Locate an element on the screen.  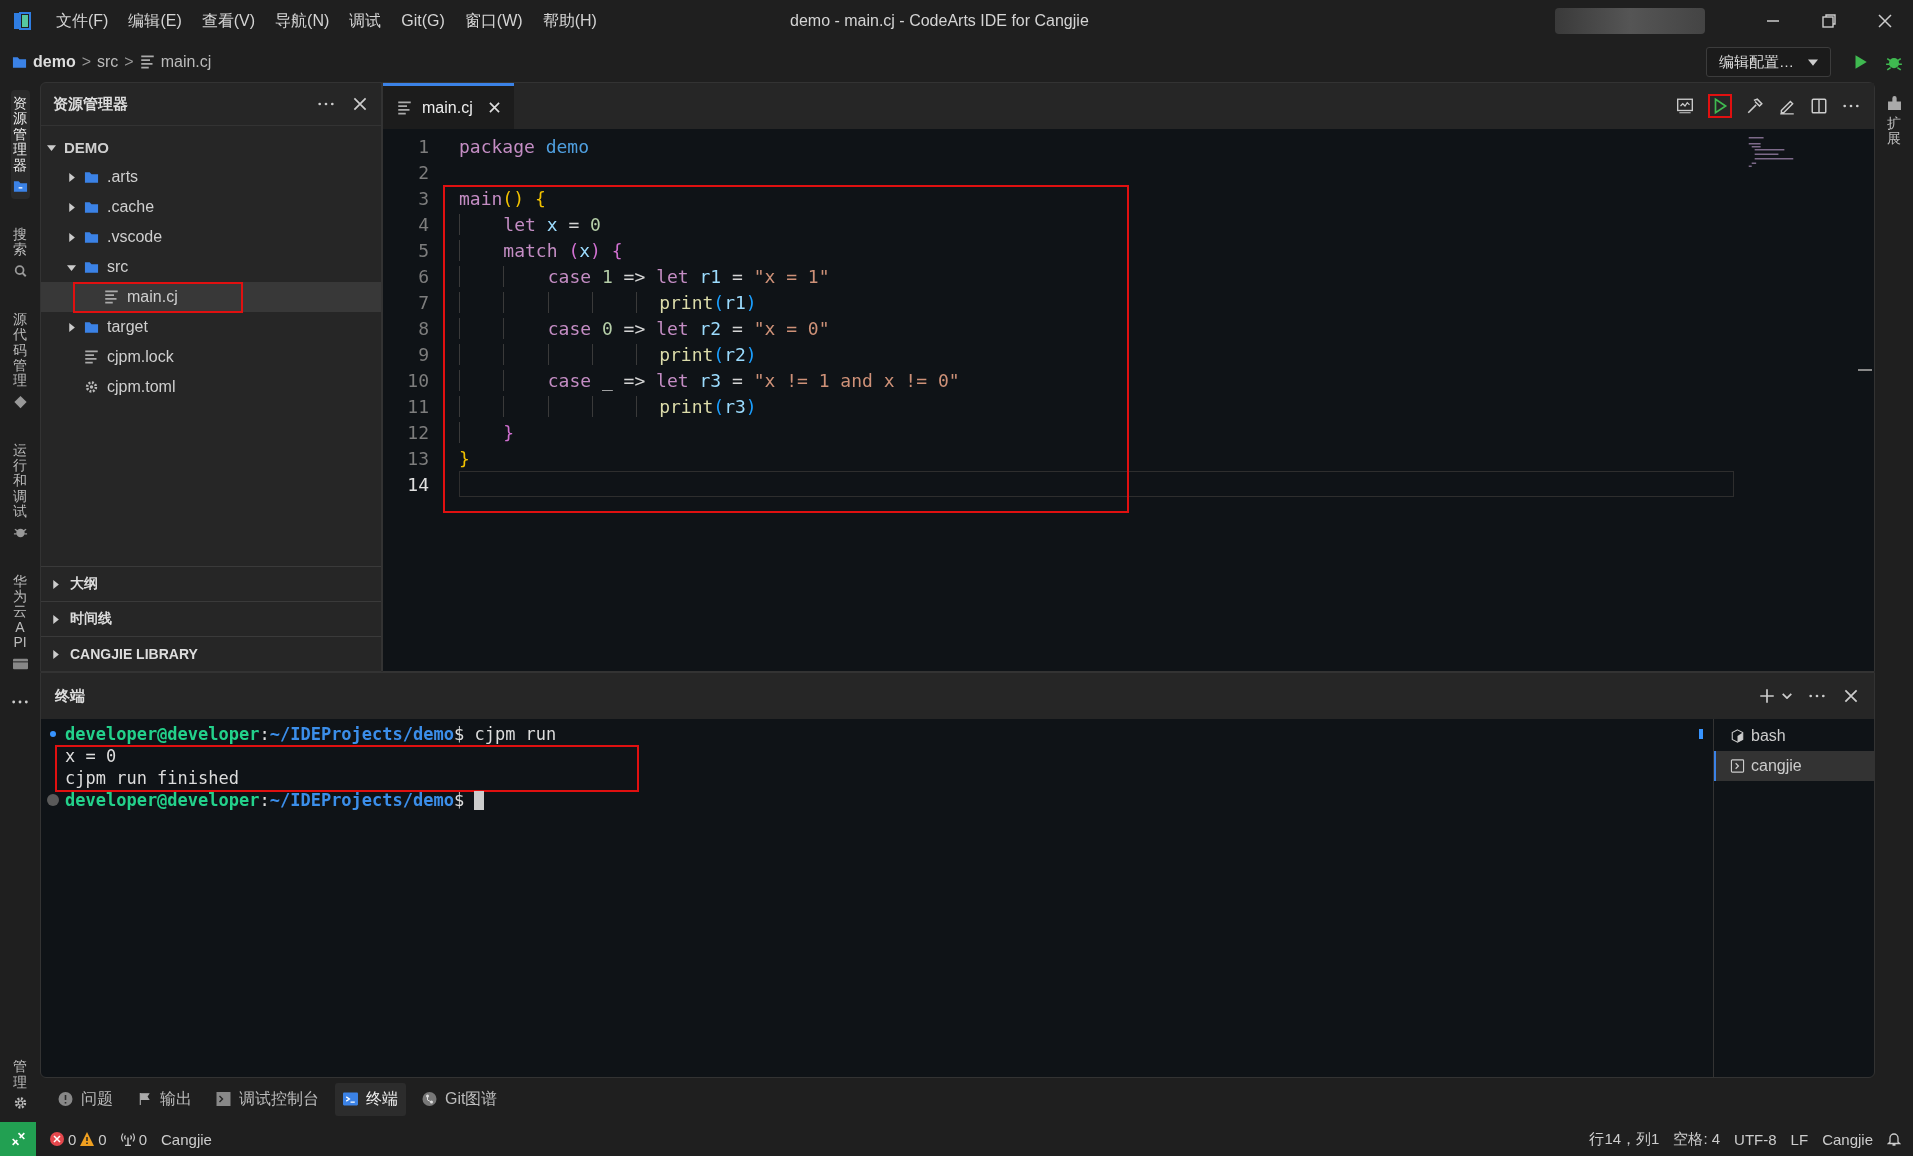
terminal-line: developer@developer:~/IDEProjects/demo$ is located at coordinates (265, 800).